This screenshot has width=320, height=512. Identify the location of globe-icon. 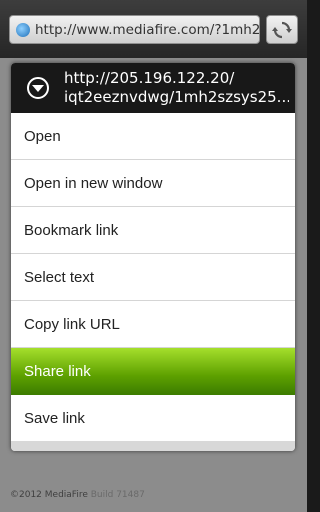
(23, 29).